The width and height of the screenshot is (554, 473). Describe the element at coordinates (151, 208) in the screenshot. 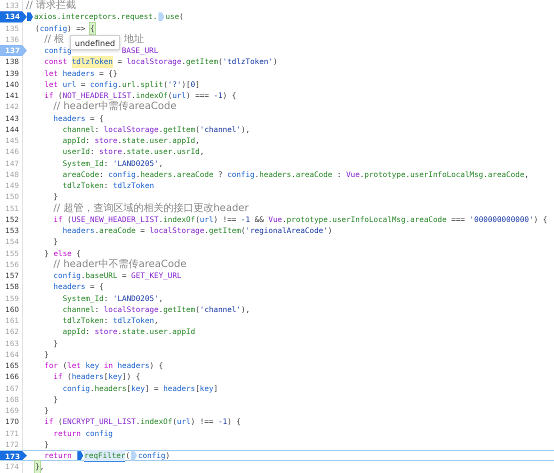

I see `code-line: // 超管，查询区域的相关的接口更改header` at that location.